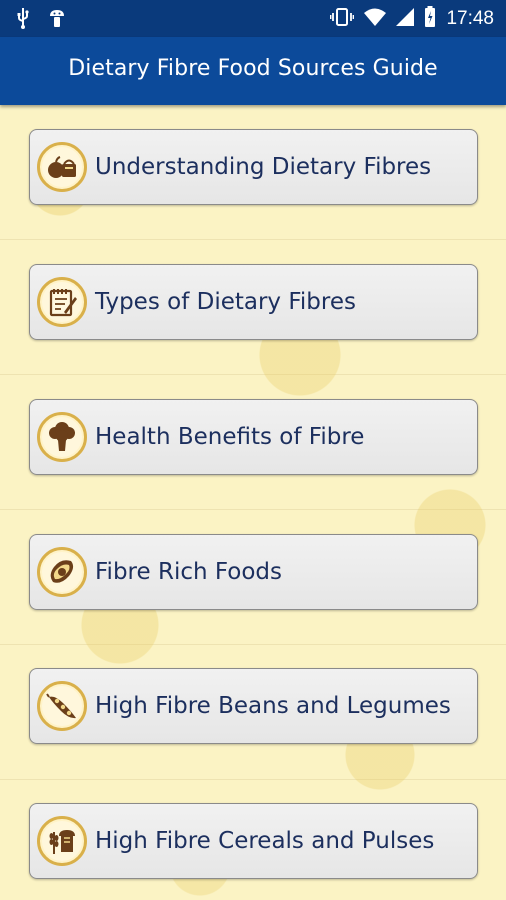 This screenshot has width=506, height=900. I want to click on menu-button-health-benefits-of-fibre: Health Benefits of Fibre, so click(253, 437).